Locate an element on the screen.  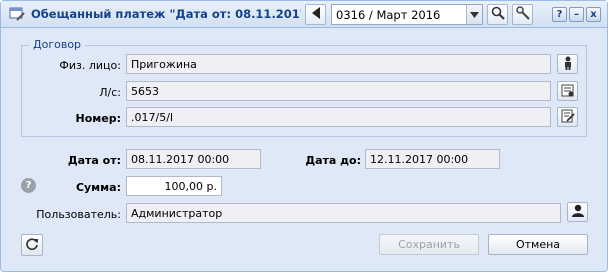
account-label: Л/с: is located at coordinates (110, 92).